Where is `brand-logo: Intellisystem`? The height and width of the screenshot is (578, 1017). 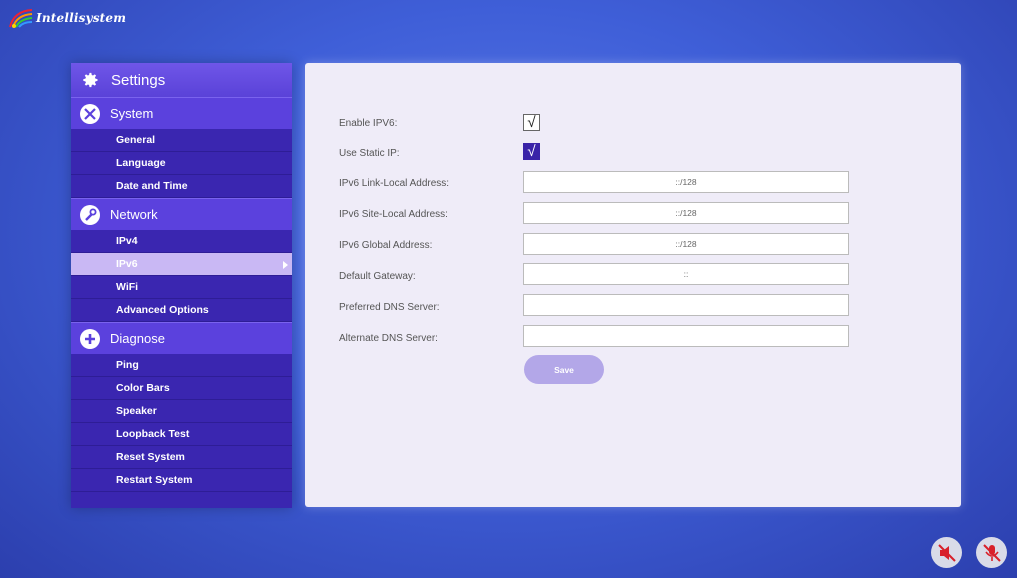
brand-logo: Intellisystem is located at coordinates (67, 18).